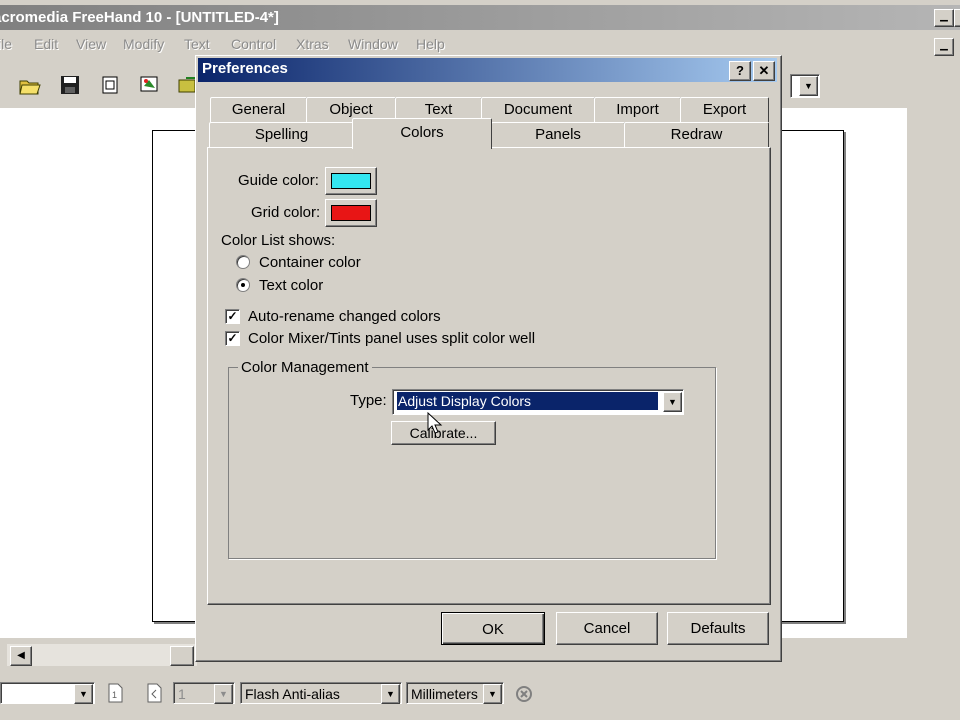  What do you see at coordinates (607, 628) in the screenshot?
I see `cancel-button: Cancel` at bounding box center [607, 628].